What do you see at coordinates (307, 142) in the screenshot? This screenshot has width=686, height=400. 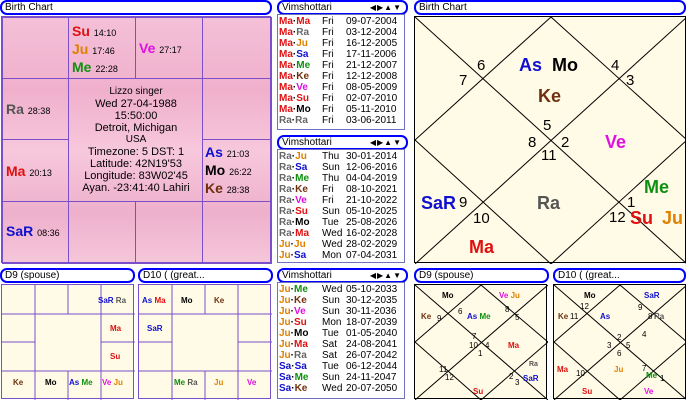 I see `vimshottari-title: Vimshottari` at bounding box center [307, 142].